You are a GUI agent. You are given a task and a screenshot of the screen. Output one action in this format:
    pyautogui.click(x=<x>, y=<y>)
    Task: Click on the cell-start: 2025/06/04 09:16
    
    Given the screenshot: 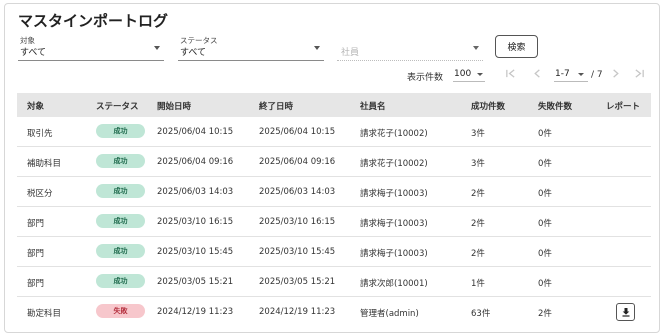 What is the action you would take?
    pyautogui.click(x=195, y=162)
    